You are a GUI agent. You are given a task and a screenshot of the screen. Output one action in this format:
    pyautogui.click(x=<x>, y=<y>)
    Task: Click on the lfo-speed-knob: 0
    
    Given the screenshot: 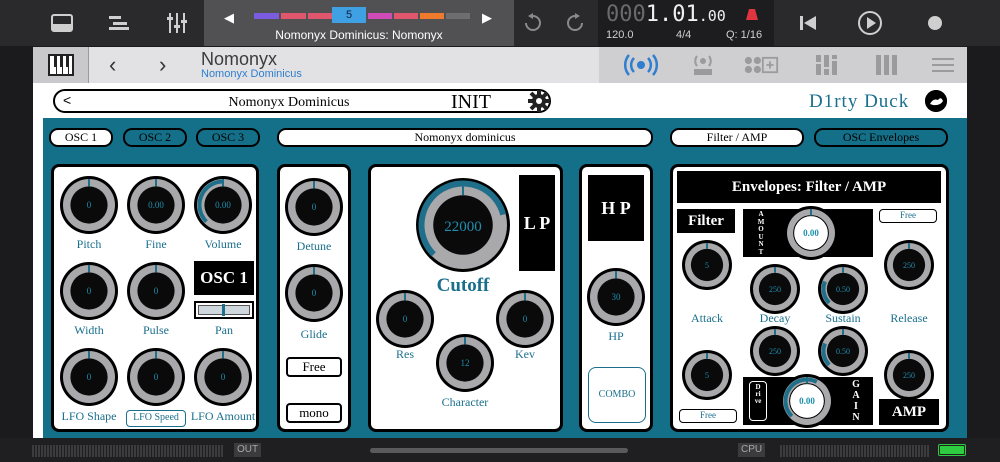 What is the action you would take?
    pyautogui.click(x=156, y=377)
    